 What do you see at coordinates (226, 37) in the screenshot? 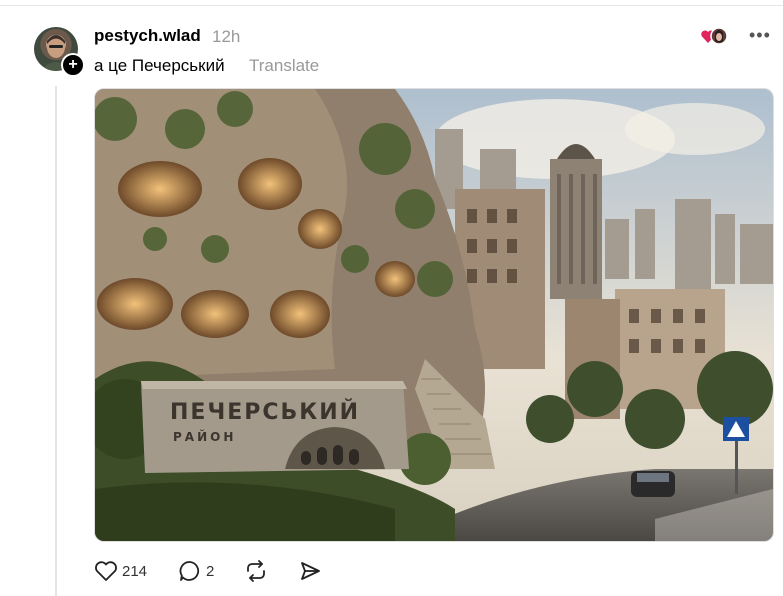
I see `post-time: 12h` at bounding box center [226, 37].